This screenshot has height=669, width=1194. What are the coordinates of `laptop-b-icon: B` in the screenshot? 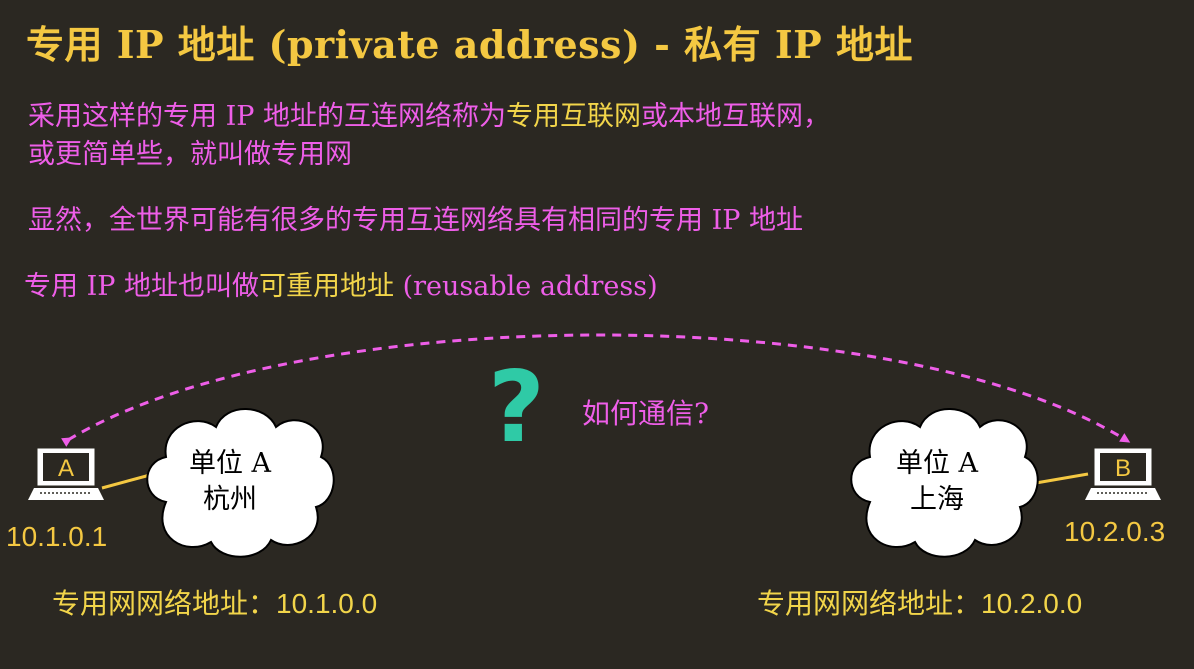 It's located at (1123, 474).